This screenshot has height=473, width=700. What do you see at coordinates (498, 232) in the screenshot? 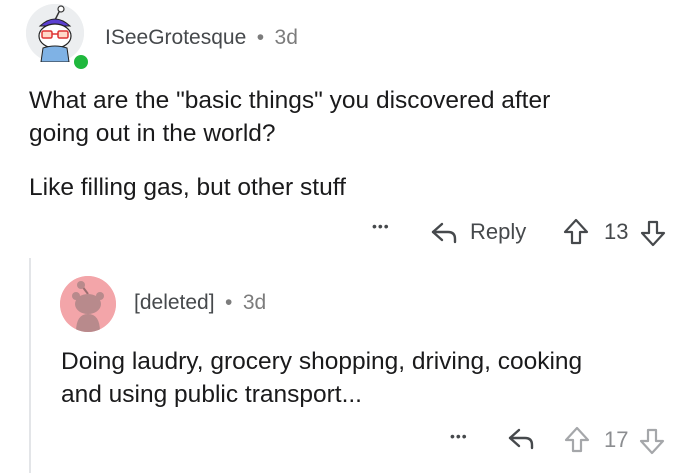
I see `reply-button: Reply` at bounding box center [498, 232].